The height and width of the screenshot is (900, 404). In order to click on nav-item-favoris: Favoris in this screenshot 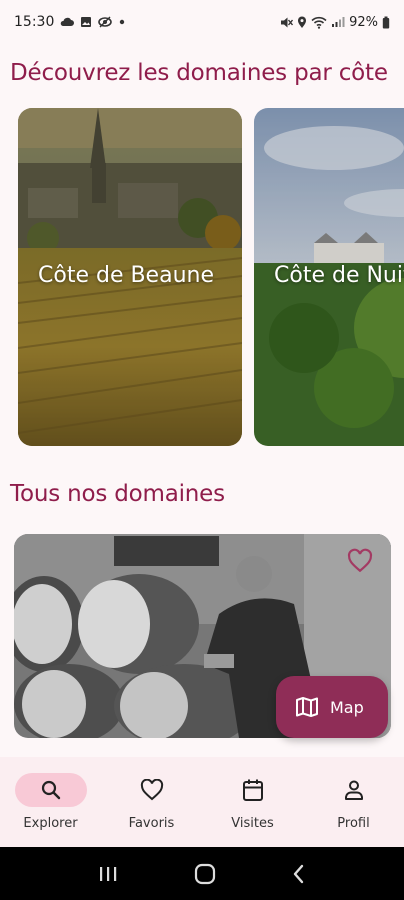, I will do `click(151, 802)`.